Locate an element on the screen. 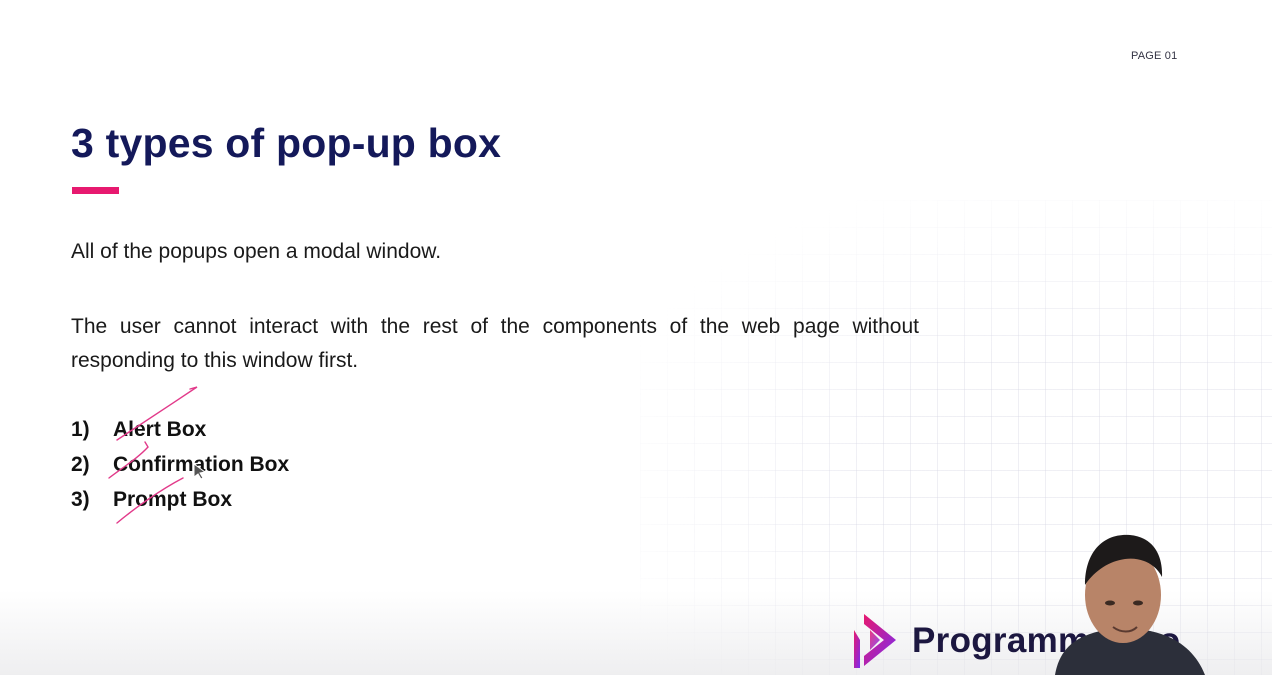 The width and height of the screenshot is (1272, 675). slide-title: 3 types of pop-up box is located at coordinates (286, 143).